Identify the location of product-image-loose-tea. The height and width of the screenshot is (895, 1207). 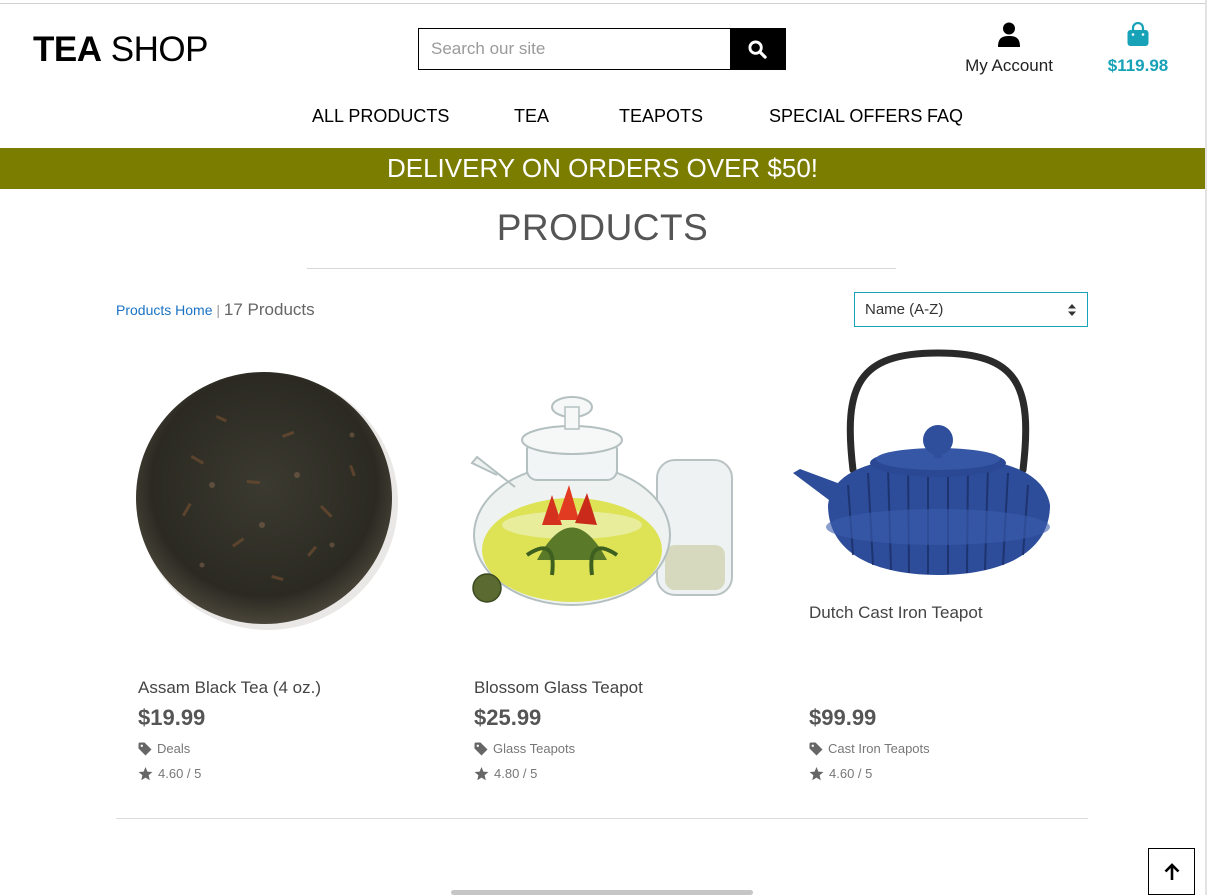
(272, 492).